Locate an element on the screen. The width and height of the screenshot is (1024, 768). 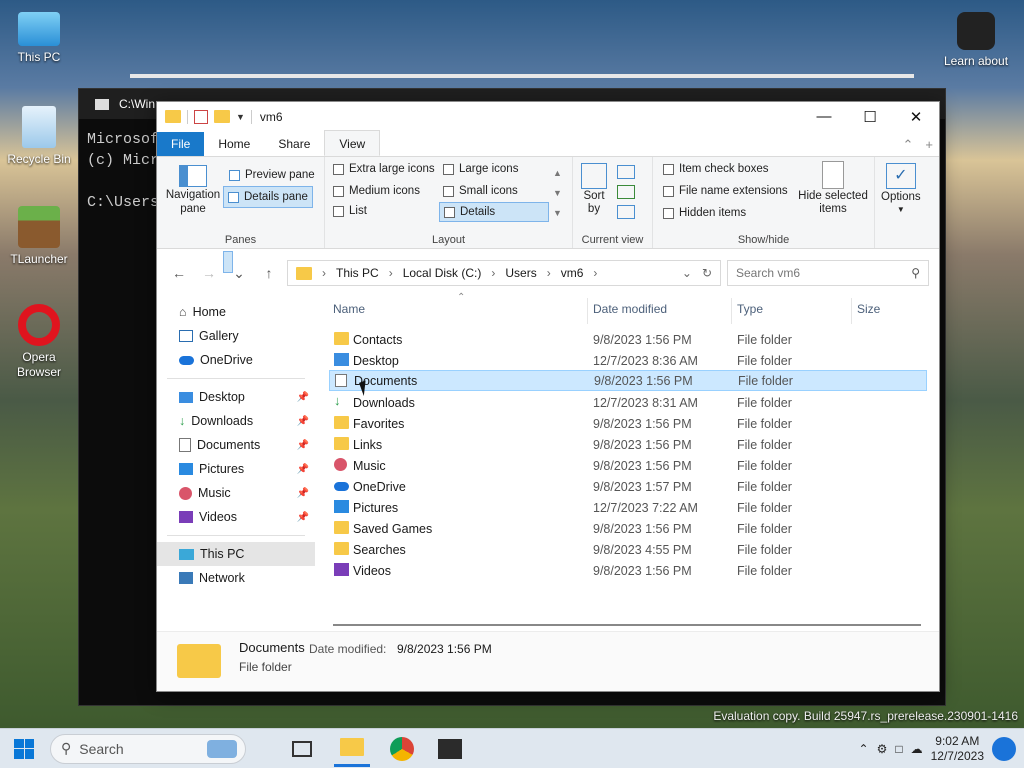
nav-item-this-pc: This PC is located at coordinates (236, 554).